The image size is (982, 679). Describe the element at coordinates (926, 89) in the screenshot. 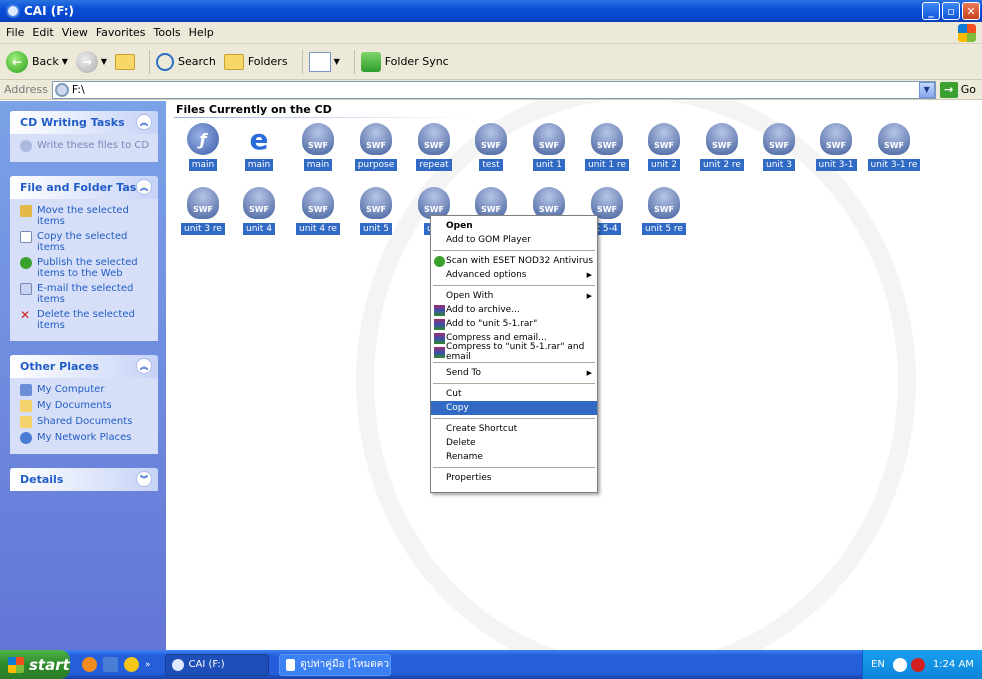

I see `address-dropdown-icon: ▼` at that location.